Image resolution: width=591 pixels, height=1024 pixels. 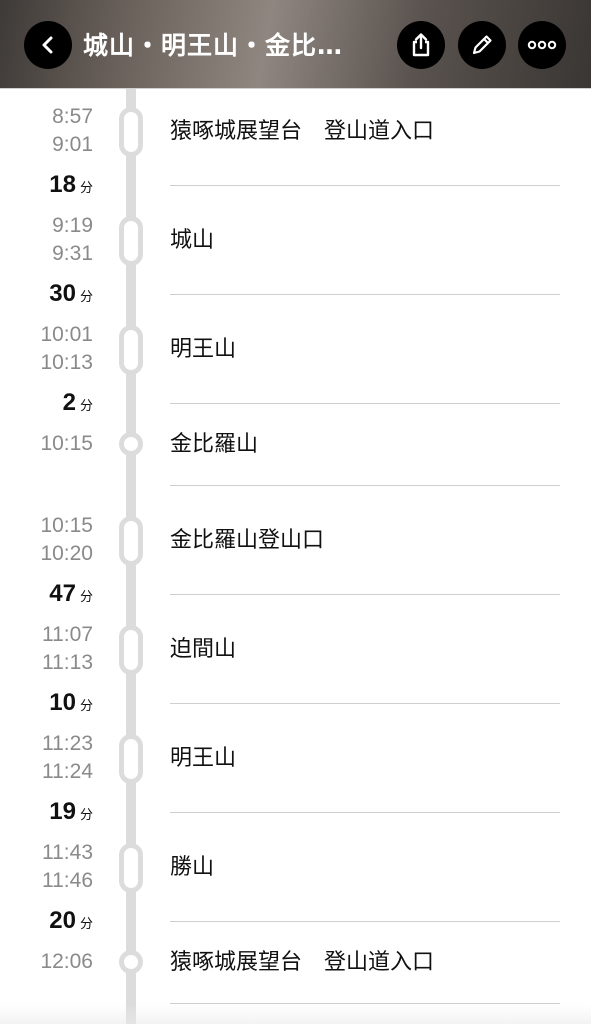 What do you see at coordinates (72, 225) in the screenshot?
I see `arrival-time: 9:19` at bounding box center [72, 225].